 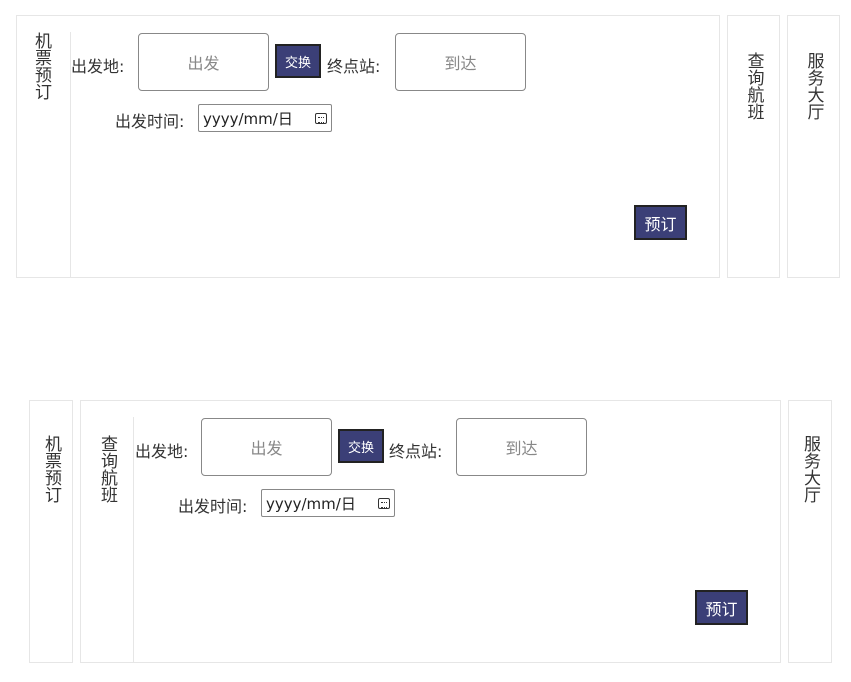 What do you see at coordinates (311, 503) in the screenshot?
I see `date-input-value-2: yyyy/mm/日` at bounding box center [311, 503].